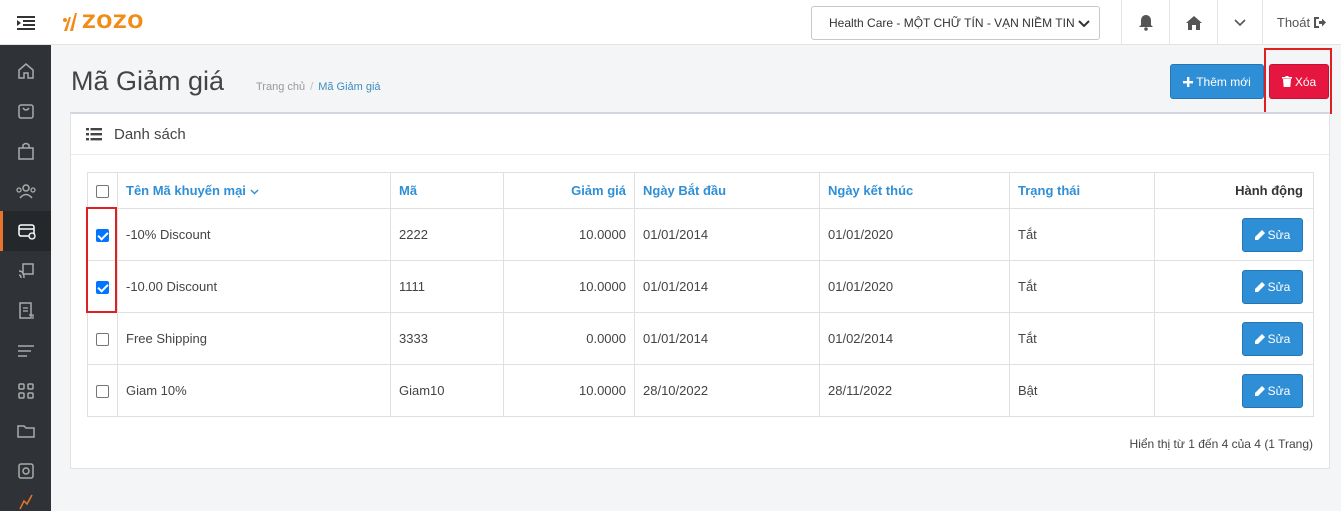 This screenshot has width=1341, height=511. I want to click on logo: ZOZO, so click(103, 22).